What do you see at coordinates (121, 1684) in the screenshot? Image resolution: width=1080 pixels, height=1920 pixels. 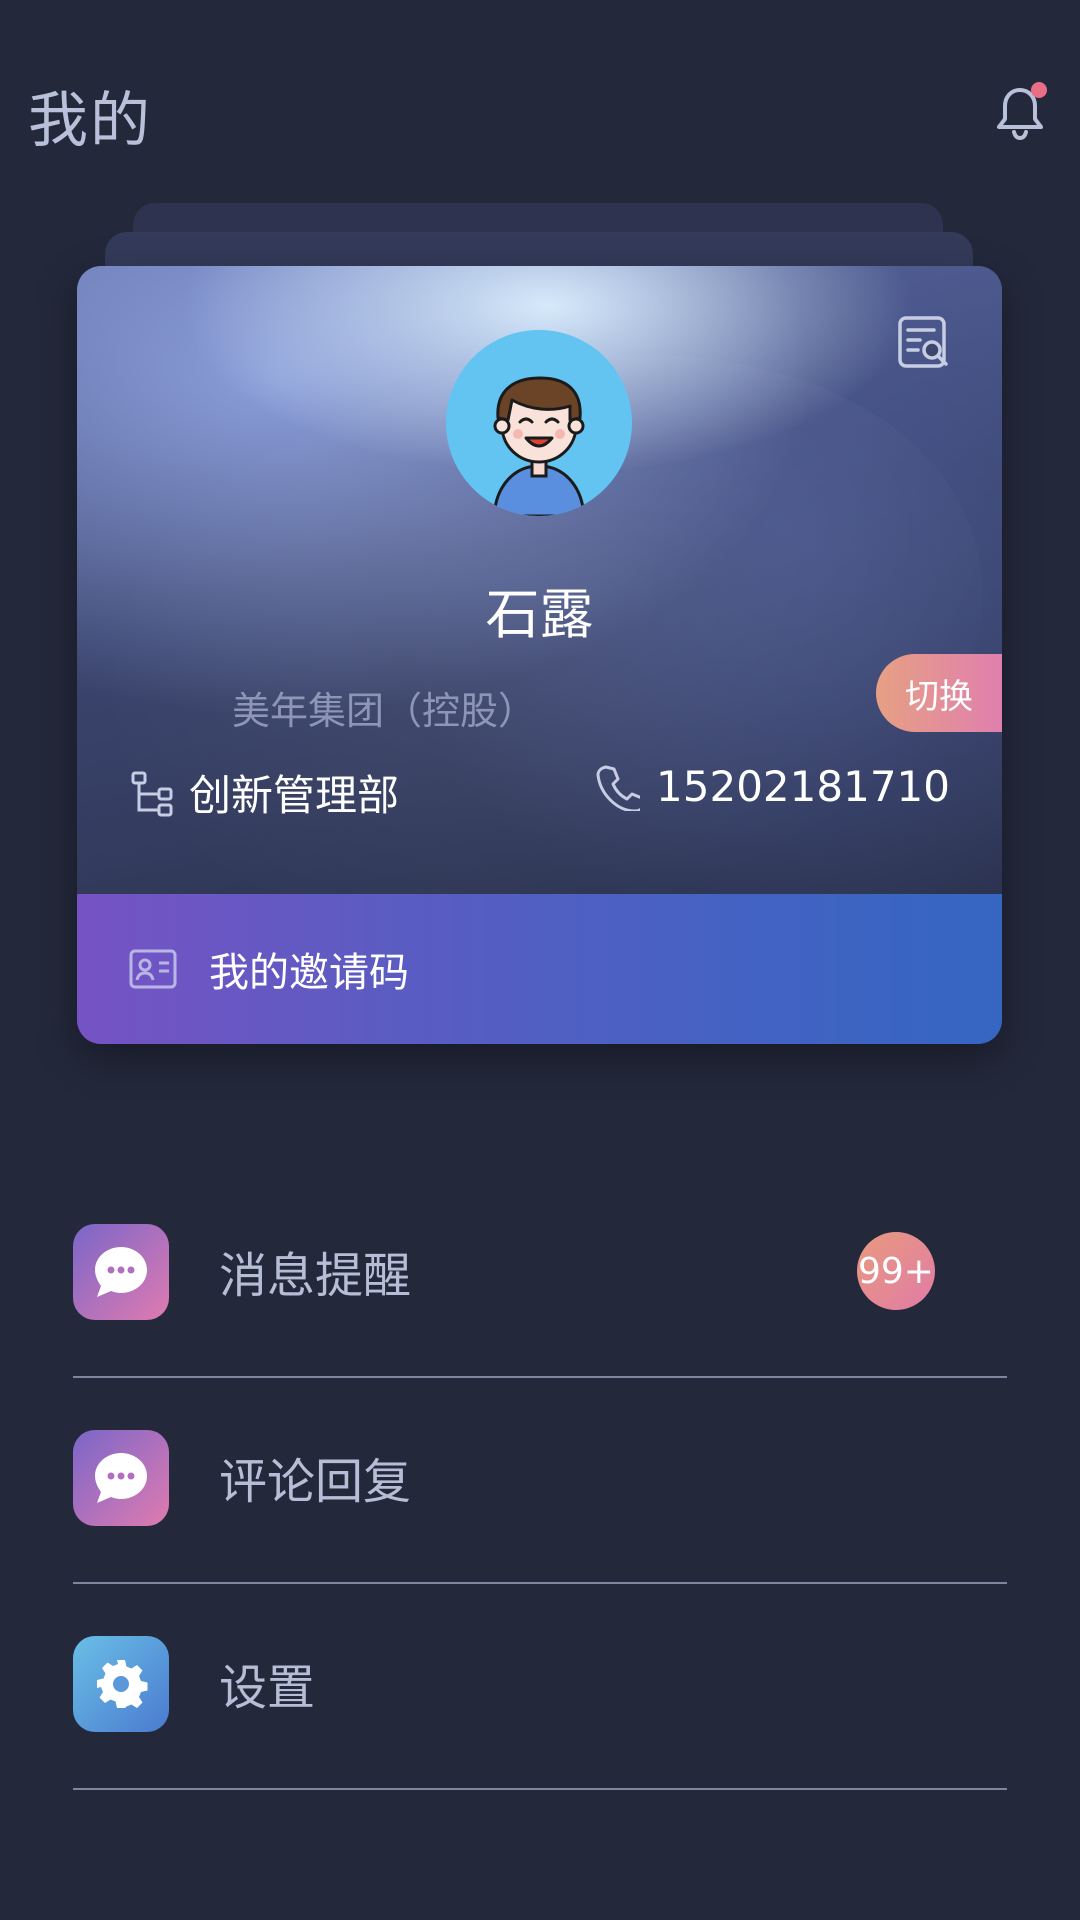 I see `gear-icon` at bounding box center [121, 1684].